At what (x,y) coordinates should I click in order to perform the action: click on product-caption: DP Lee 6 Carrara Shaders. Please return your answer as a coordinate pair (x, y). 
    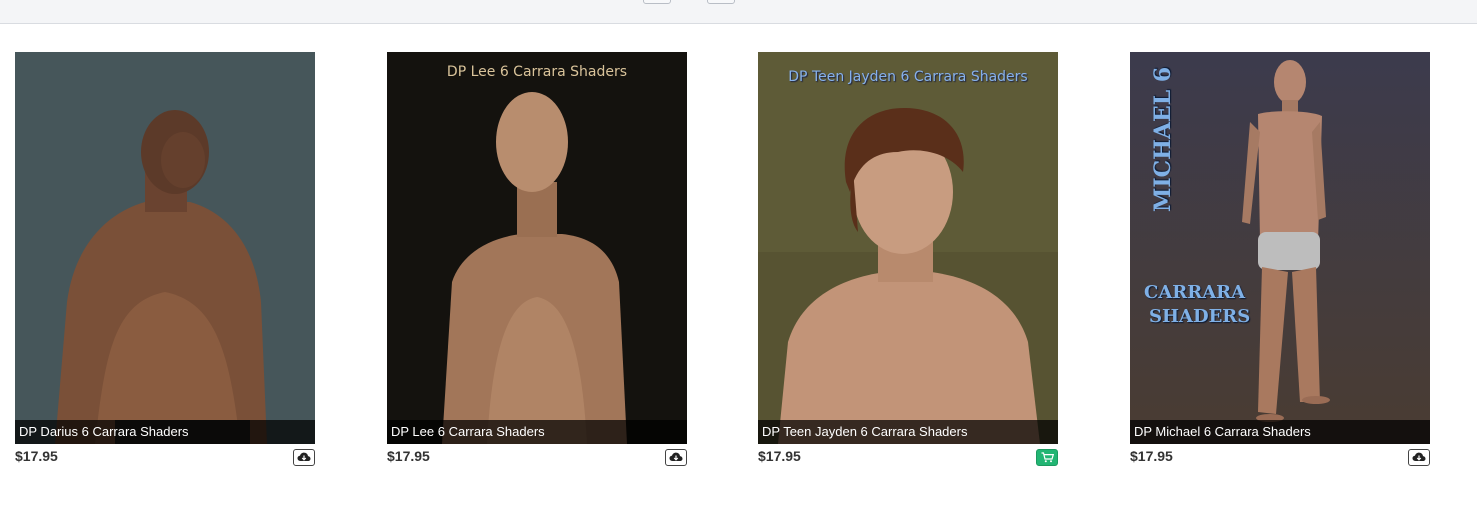
    Looking at the image, I should click on (537, 432).